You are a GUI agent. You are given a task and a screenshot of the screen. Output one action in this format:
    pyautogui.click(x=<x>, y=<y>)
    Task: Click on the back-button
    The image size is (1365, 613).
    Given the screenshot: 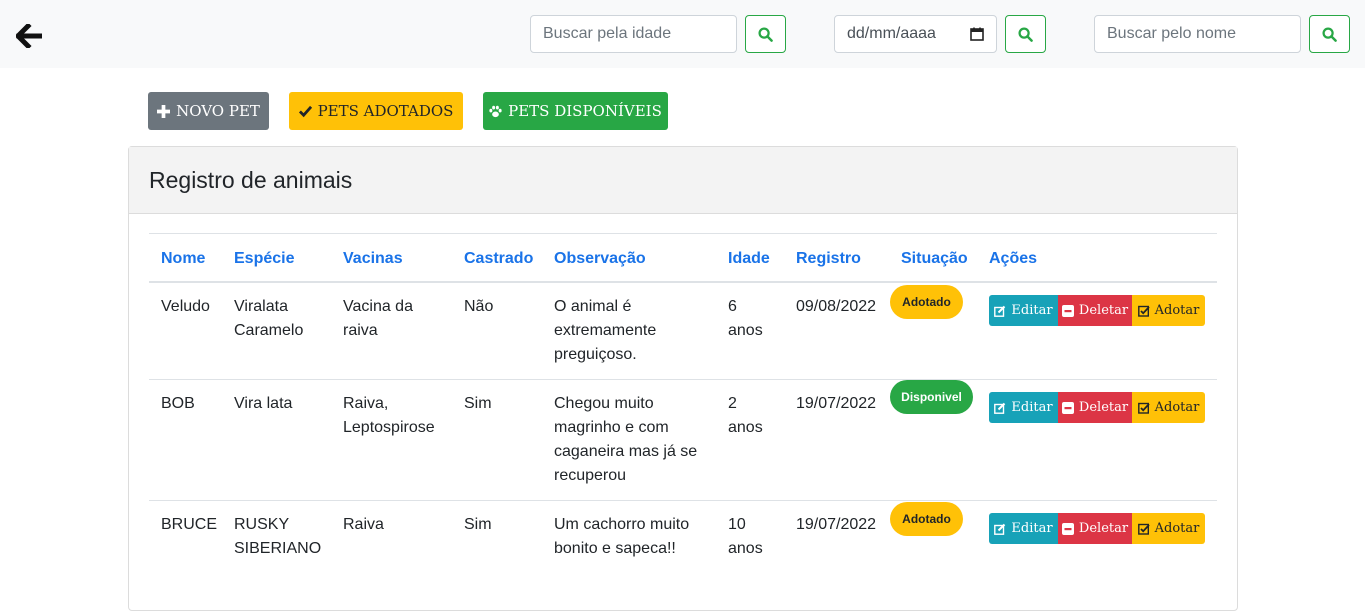 What is the action you would take?
    pyautogui.click(x=29, y=36)
    